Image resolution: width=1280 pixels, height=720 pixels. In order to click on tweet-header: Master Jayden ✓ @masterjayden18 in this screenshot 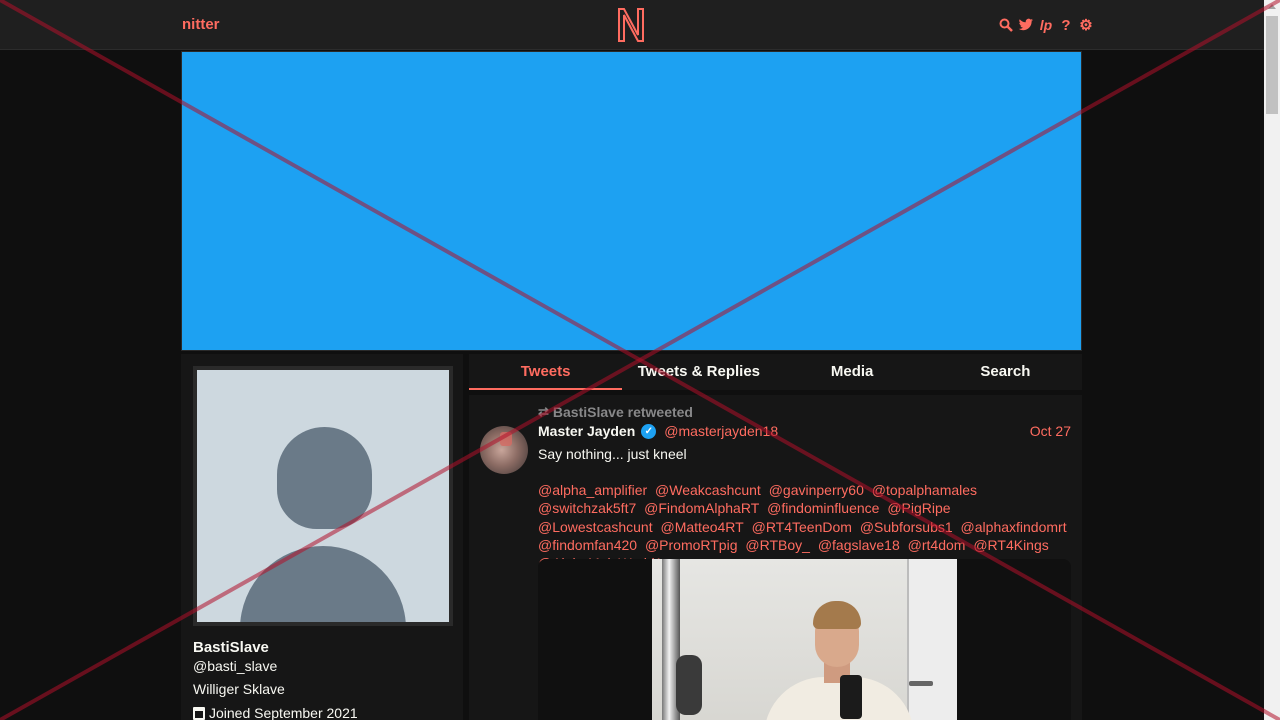, I will do `click(658, 431)`.